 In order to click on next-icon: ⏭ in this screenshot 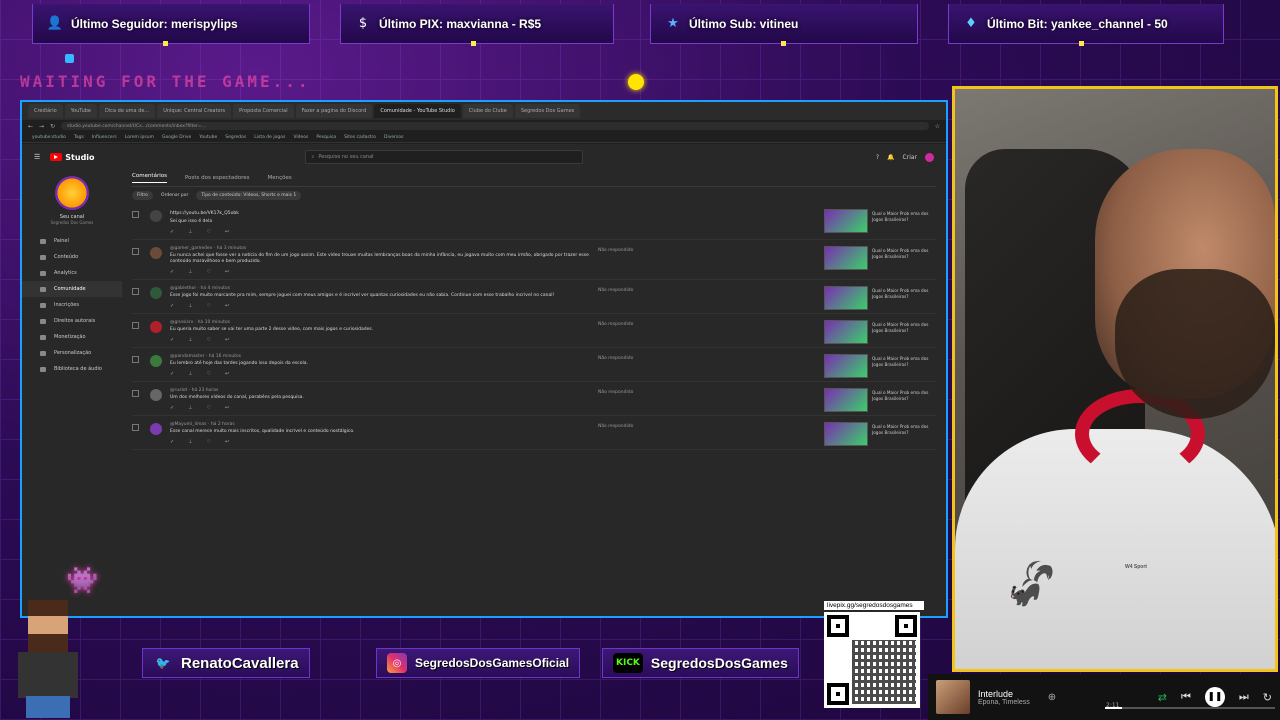, I will do `click(1244, 697)`.